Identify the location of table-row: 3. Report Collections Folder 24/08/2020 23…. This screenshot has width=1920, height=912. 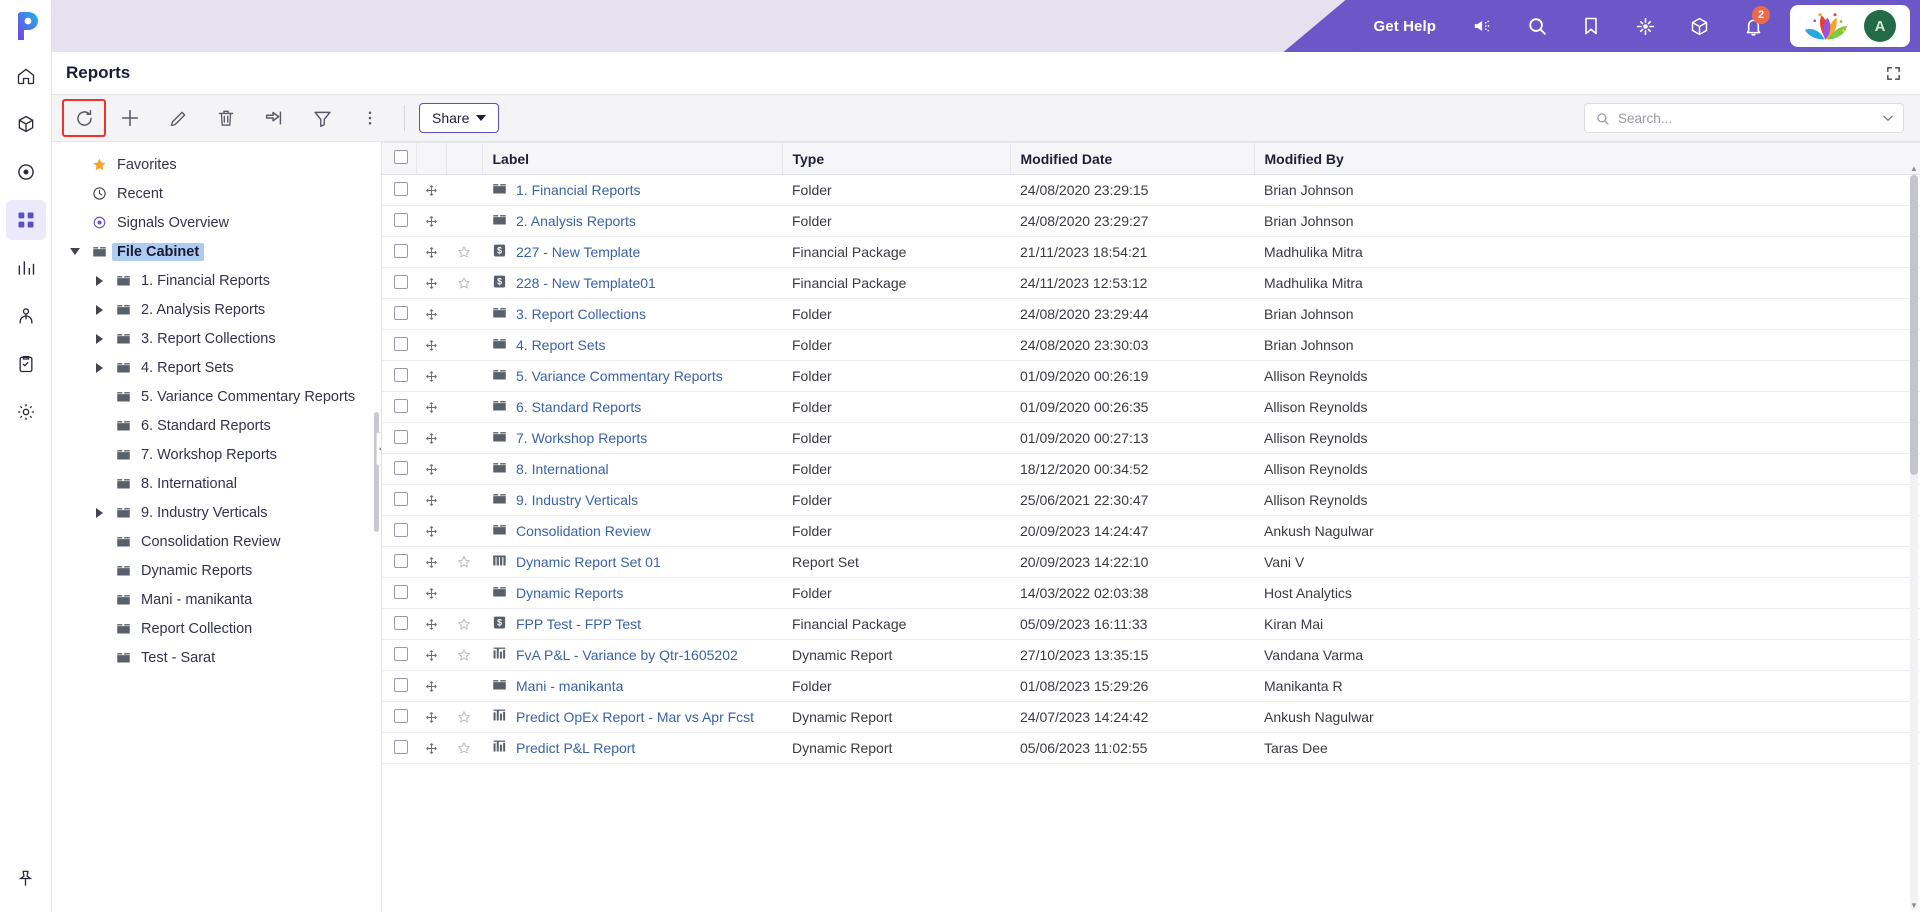
(1151, 314).